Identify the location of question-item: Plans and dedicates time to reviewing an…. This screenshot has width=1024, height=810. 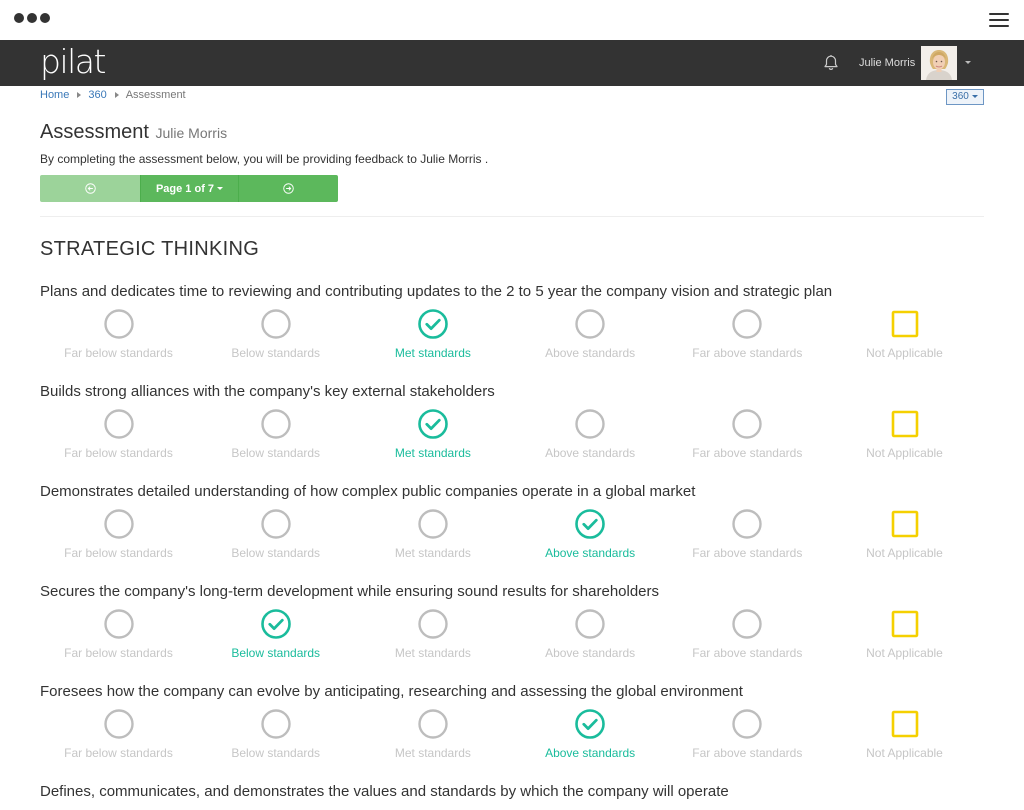
(512, 322).